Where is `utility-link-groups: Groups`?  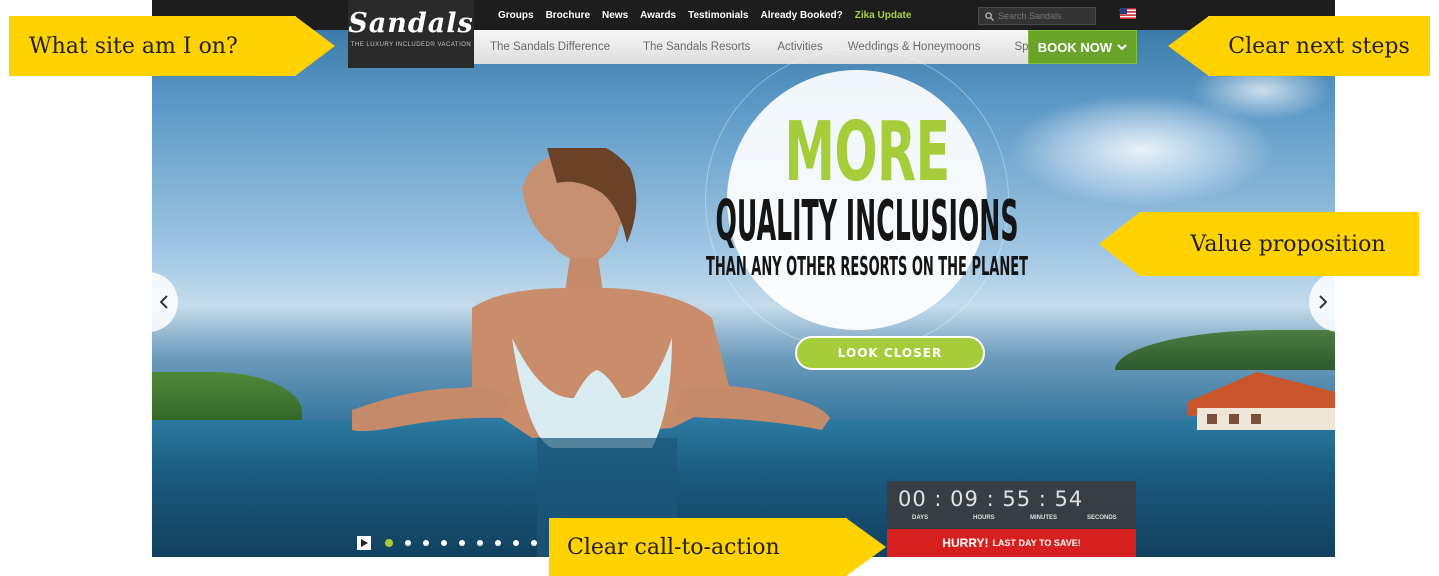 utility-link-groups: Groups is located at coordinates (516, 15).